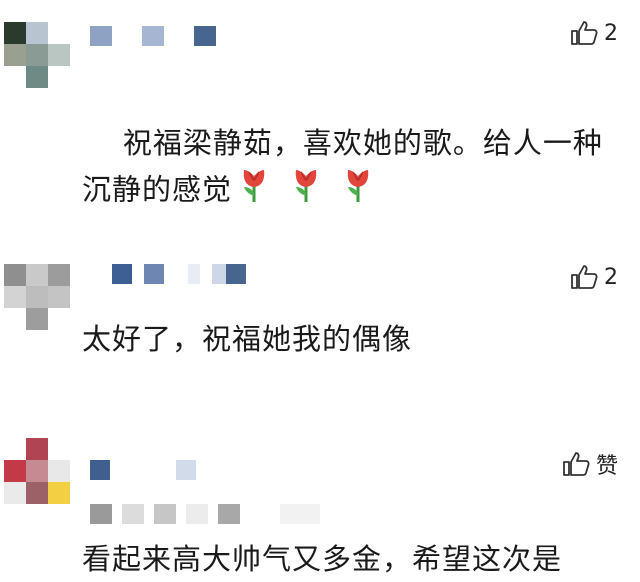 The height and width of the screenshot is (582, 640). What do you see at coordinates (606, 466) in the screenshot?
I see `like-label: 赞` at bounding box center [606, 466].